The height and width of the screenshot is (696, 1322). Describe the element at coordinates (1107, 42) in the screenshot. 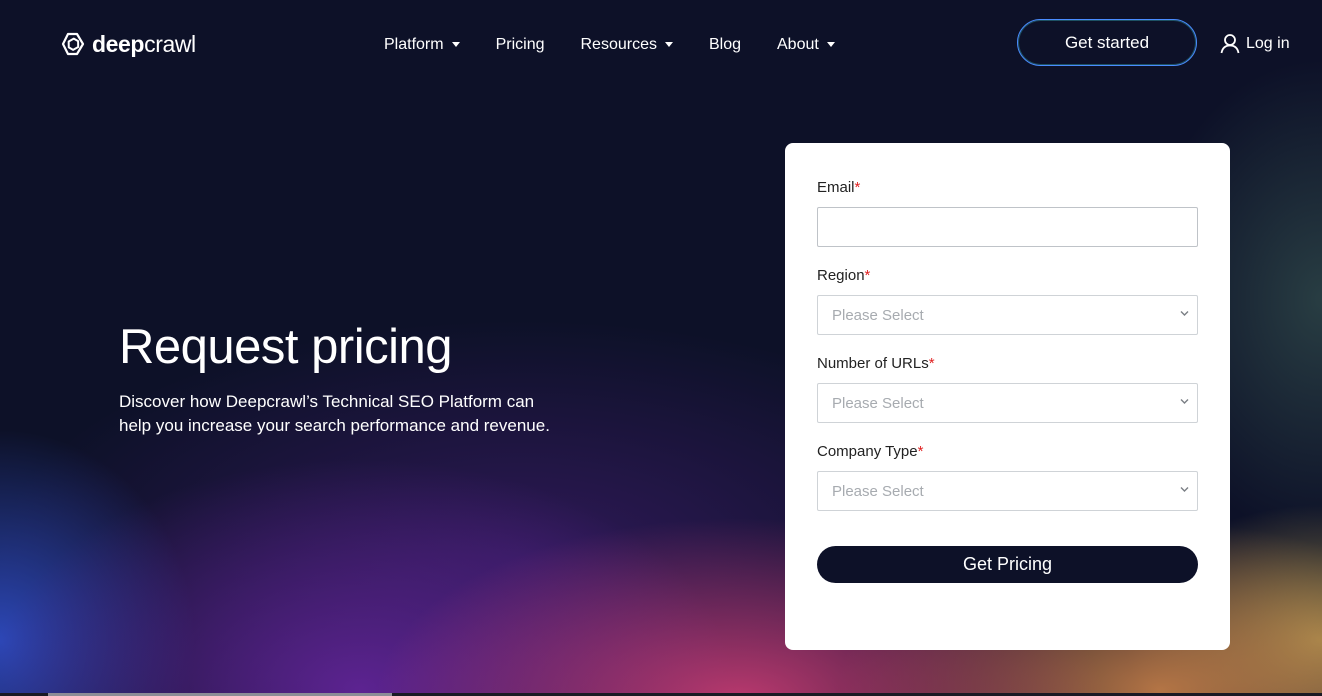

I see `get-started-button: Get started` at that location.